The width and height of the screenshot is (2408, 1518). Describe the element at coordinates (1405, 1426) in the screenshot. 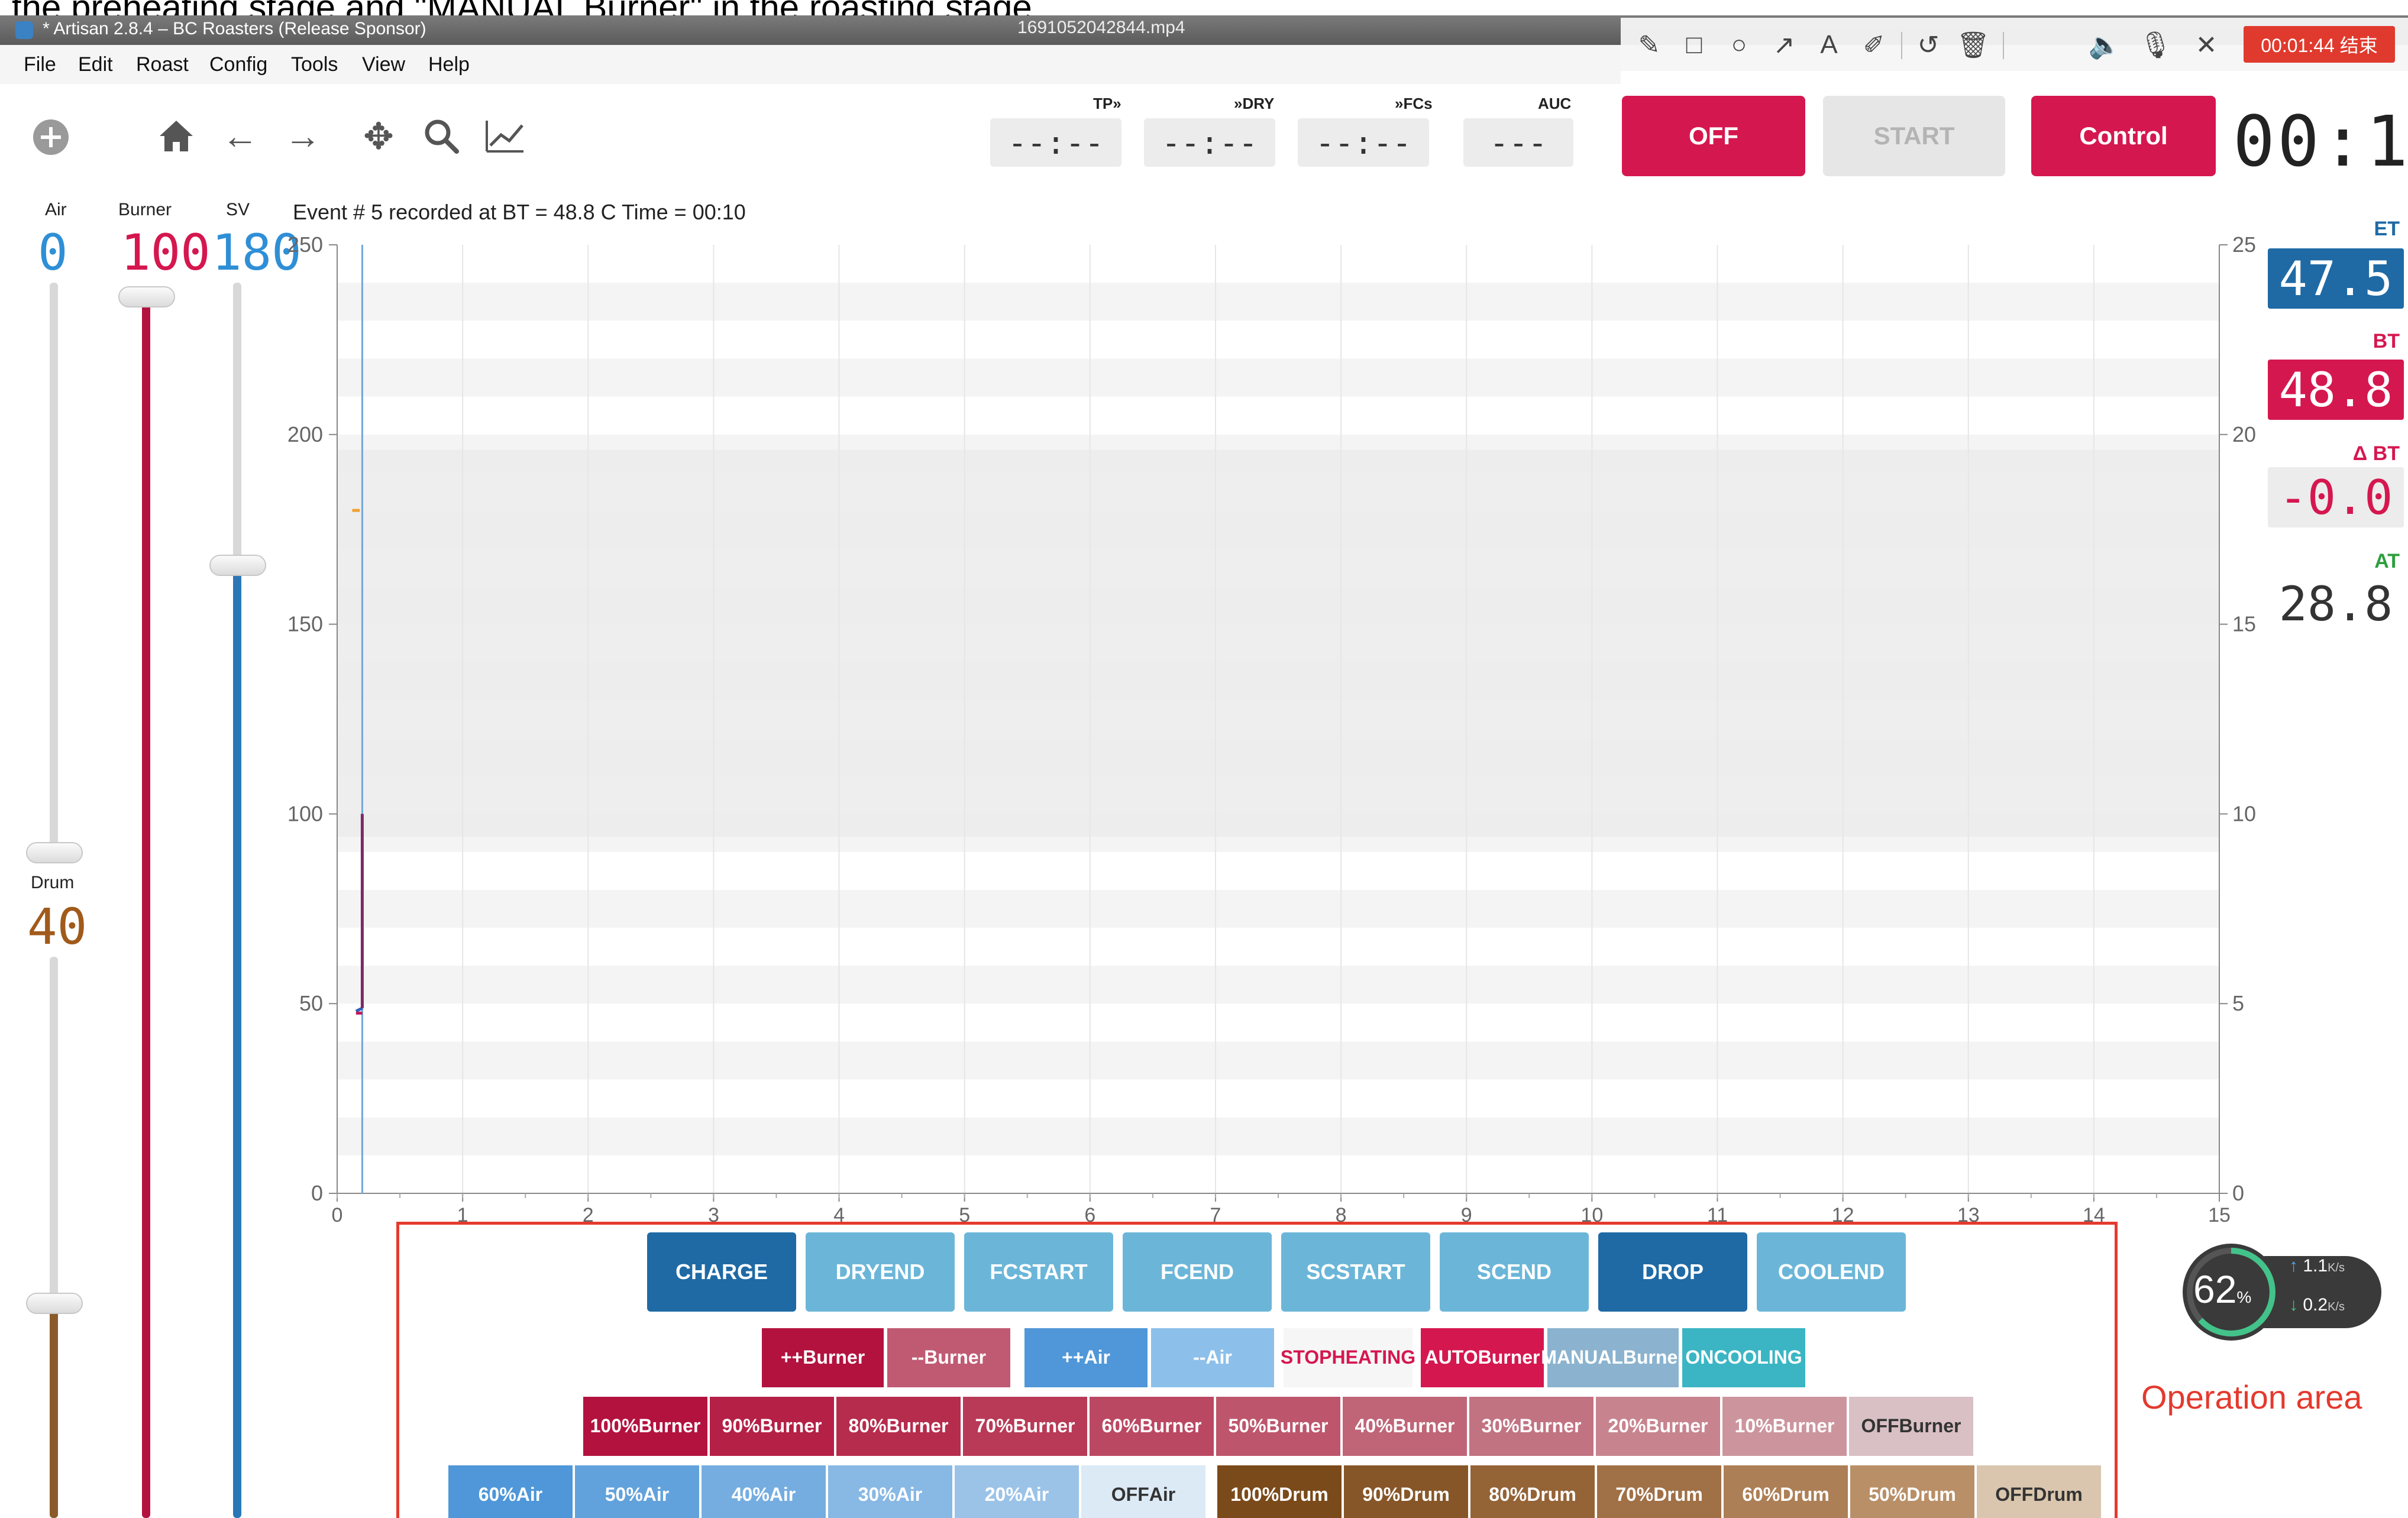

I see `burner-40-button: 40% Burner` at that location.